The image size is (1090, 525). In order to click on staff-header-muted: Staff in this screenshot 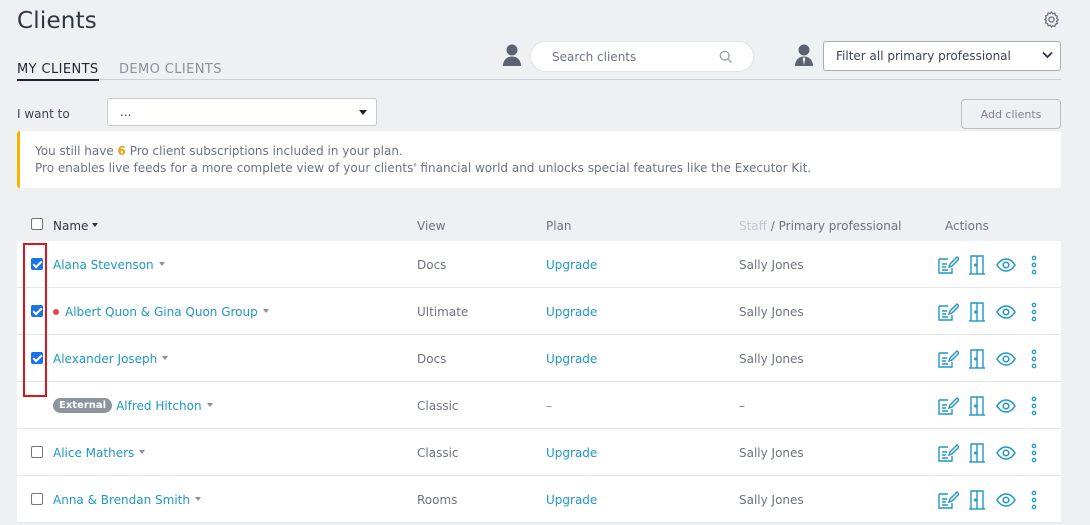, I will do `click(753, 226)`.